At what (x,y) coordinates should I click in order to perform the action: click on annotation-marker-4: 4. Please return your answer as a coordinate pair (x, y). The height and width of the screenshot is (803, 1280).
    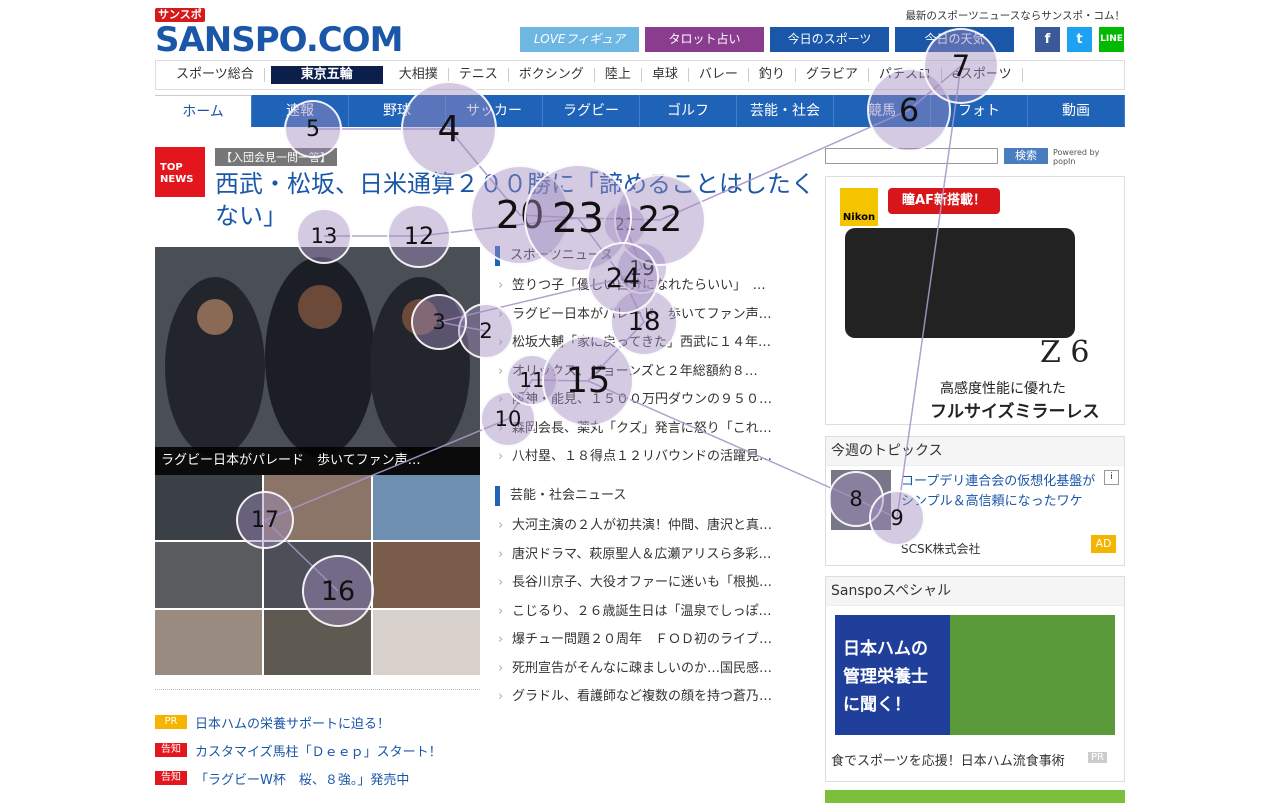
    Looking at the image, I should click on (449, 129).